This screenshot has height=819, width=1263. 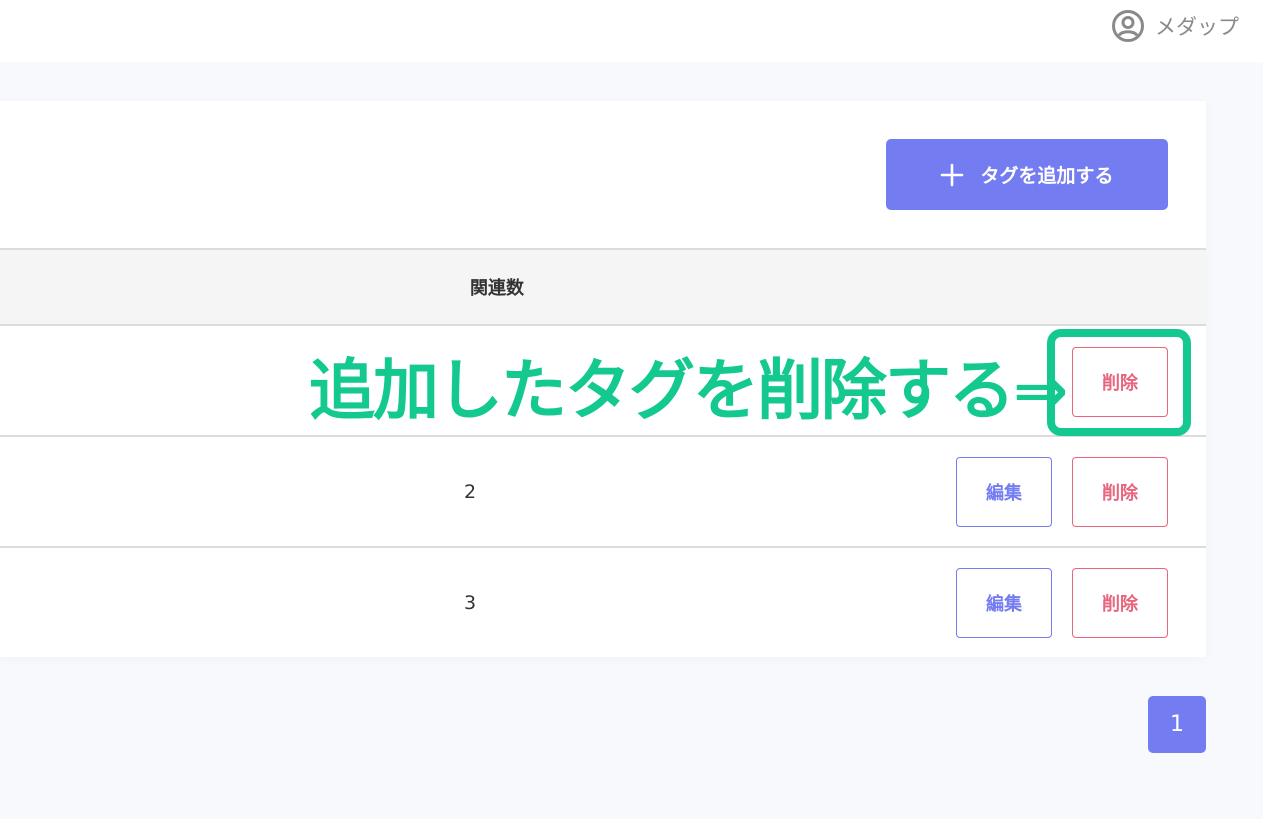 I want to click on user-menu: メダップ, so click(x=1175, y=26).